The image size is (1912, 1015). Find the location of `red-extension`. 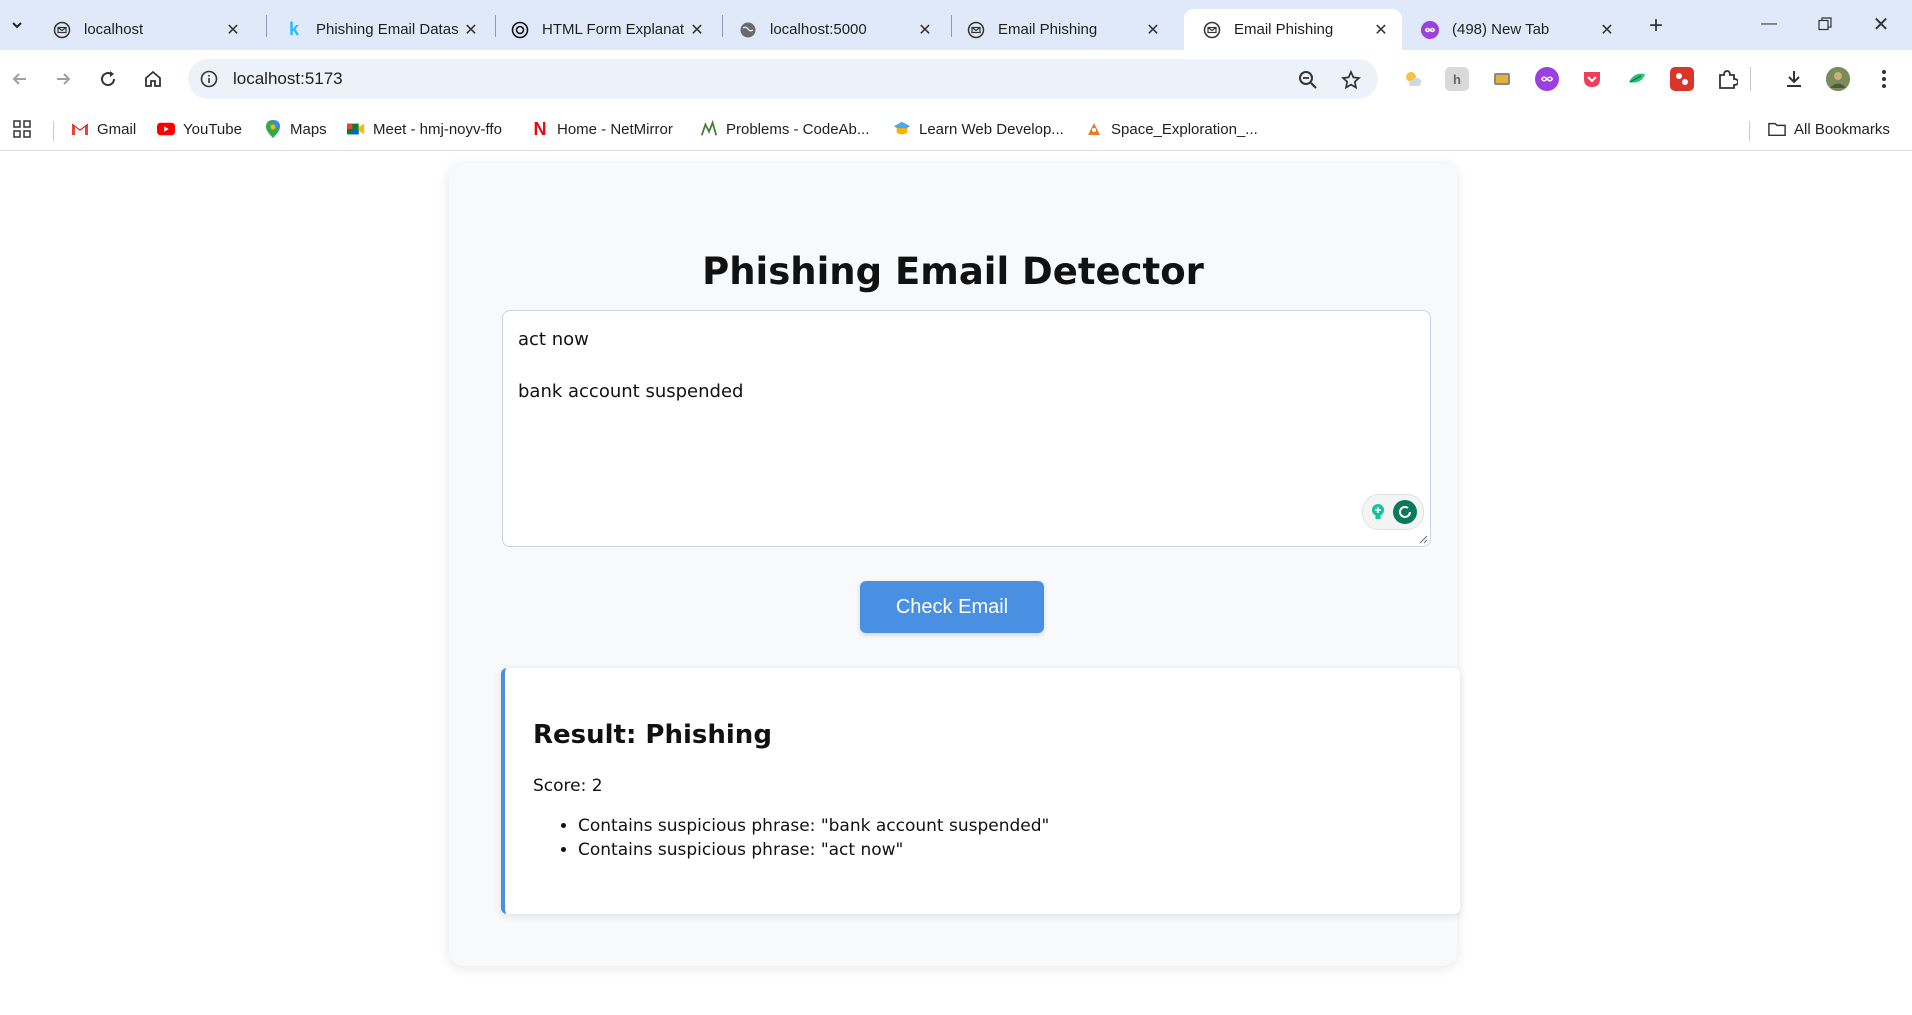

red-extension is located at coordinates (1682, 79).